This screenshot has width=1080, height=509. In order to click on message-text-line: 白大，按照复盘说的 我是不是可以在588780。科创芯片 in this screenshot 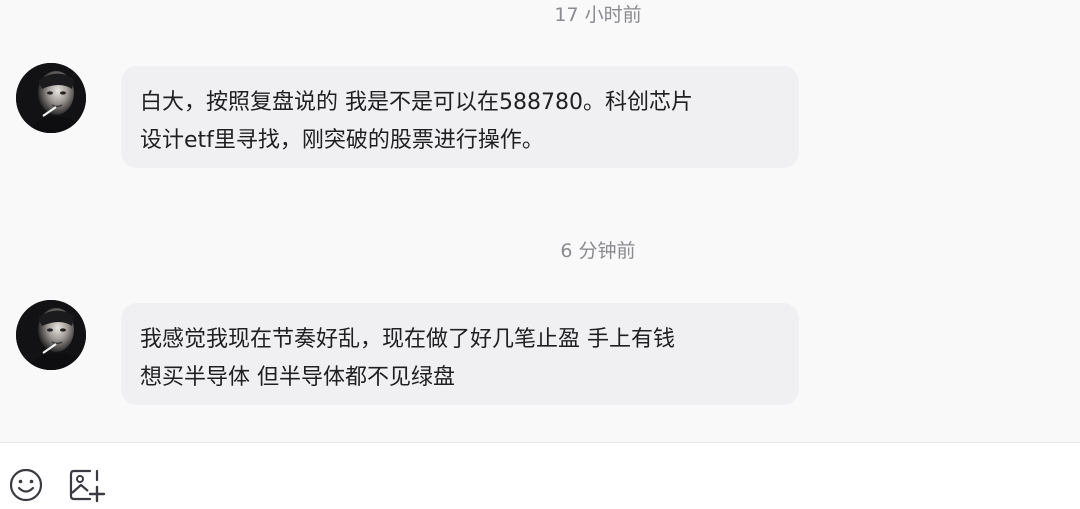, I will do `click(416, 102)`.